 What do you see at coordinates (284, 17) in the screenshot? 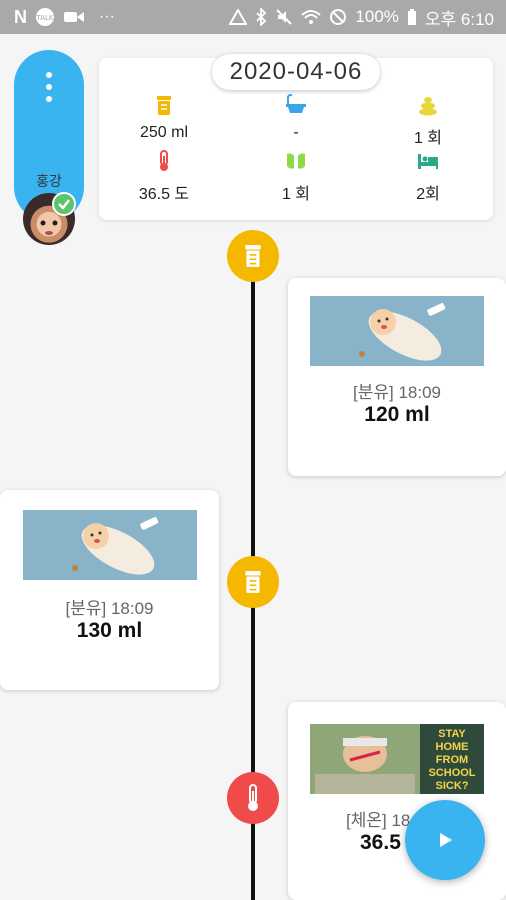
I see `mute-icon` at bounding box center [284, 17].